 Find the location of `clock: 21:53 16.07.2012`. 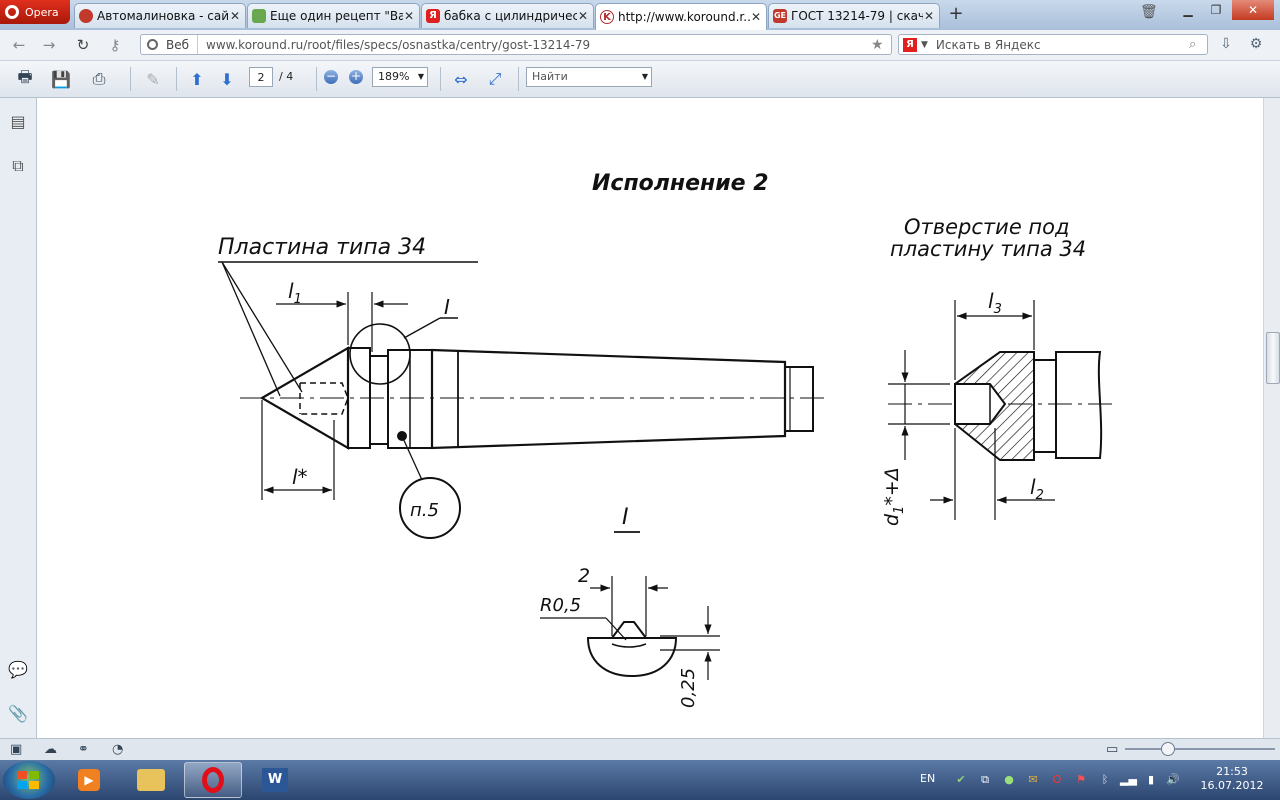

clock: 21:53 16.07.2012 is located at coordinates (1232, 779).